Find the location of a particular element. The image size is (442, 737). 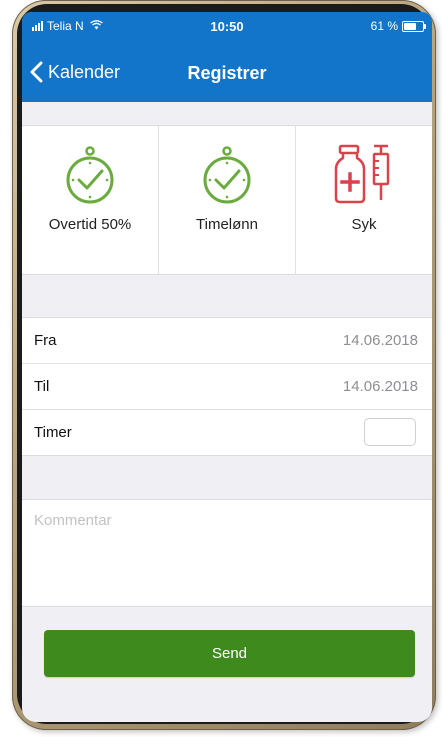

type-overtid-50: Overtid 50% is located at coordinates (90, 200).